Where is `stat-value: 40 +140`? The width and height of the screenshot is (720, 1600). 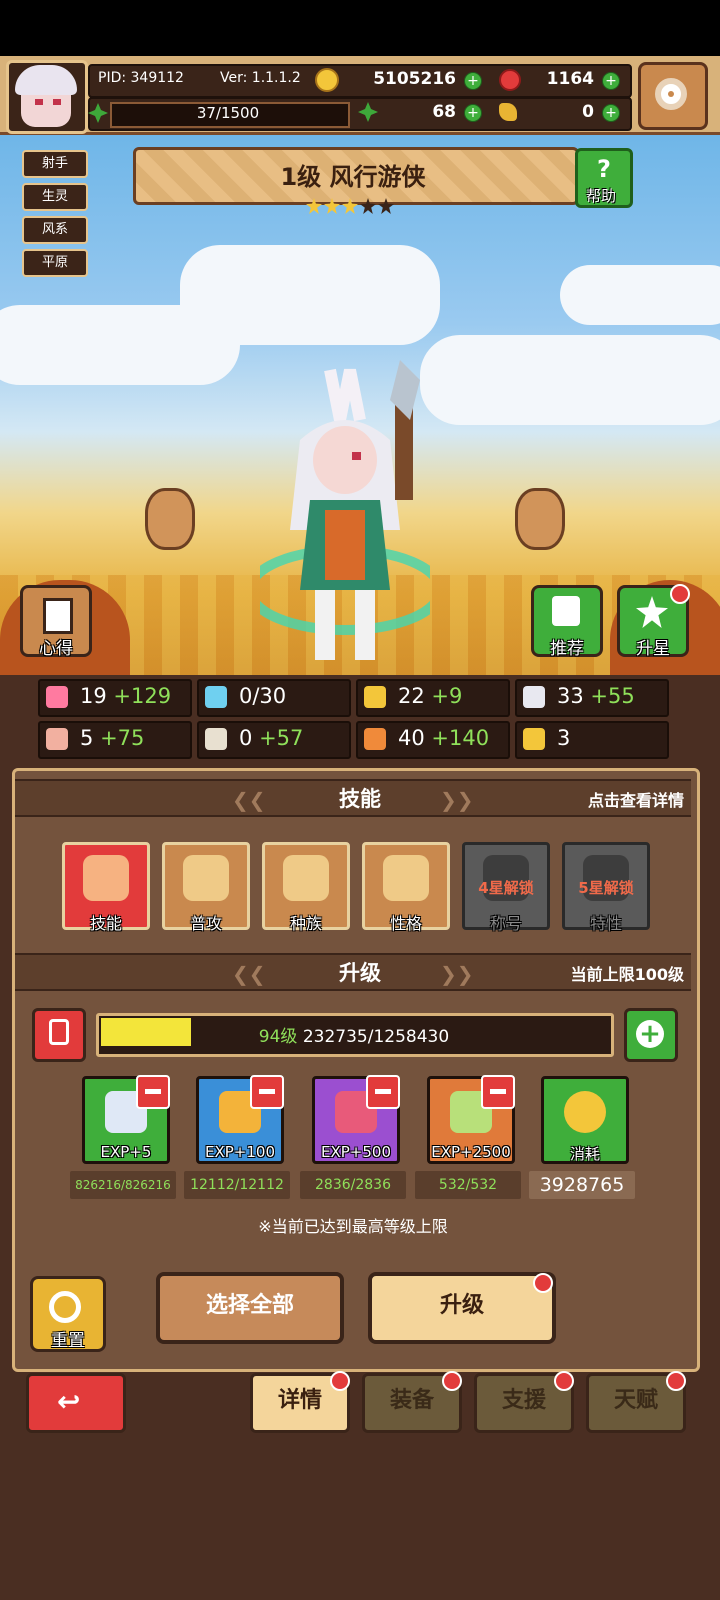
stat-value: 40 +140 is located at coordinates (443, 738).